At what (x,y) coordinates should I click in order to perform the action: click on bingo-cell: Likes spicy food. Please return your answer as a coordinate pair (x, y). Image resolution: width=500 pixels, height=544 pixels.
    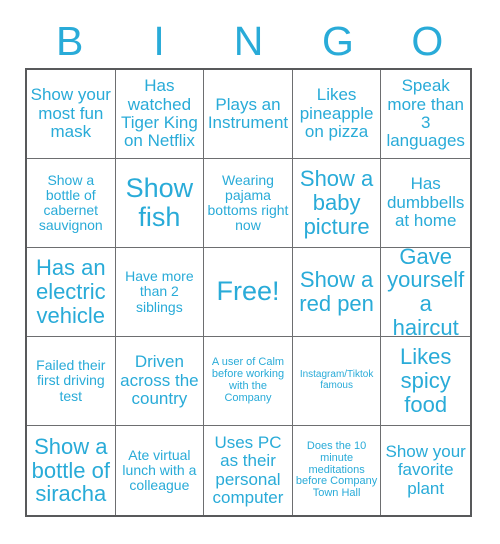
    Looking at the image, I should click on (425, 381).